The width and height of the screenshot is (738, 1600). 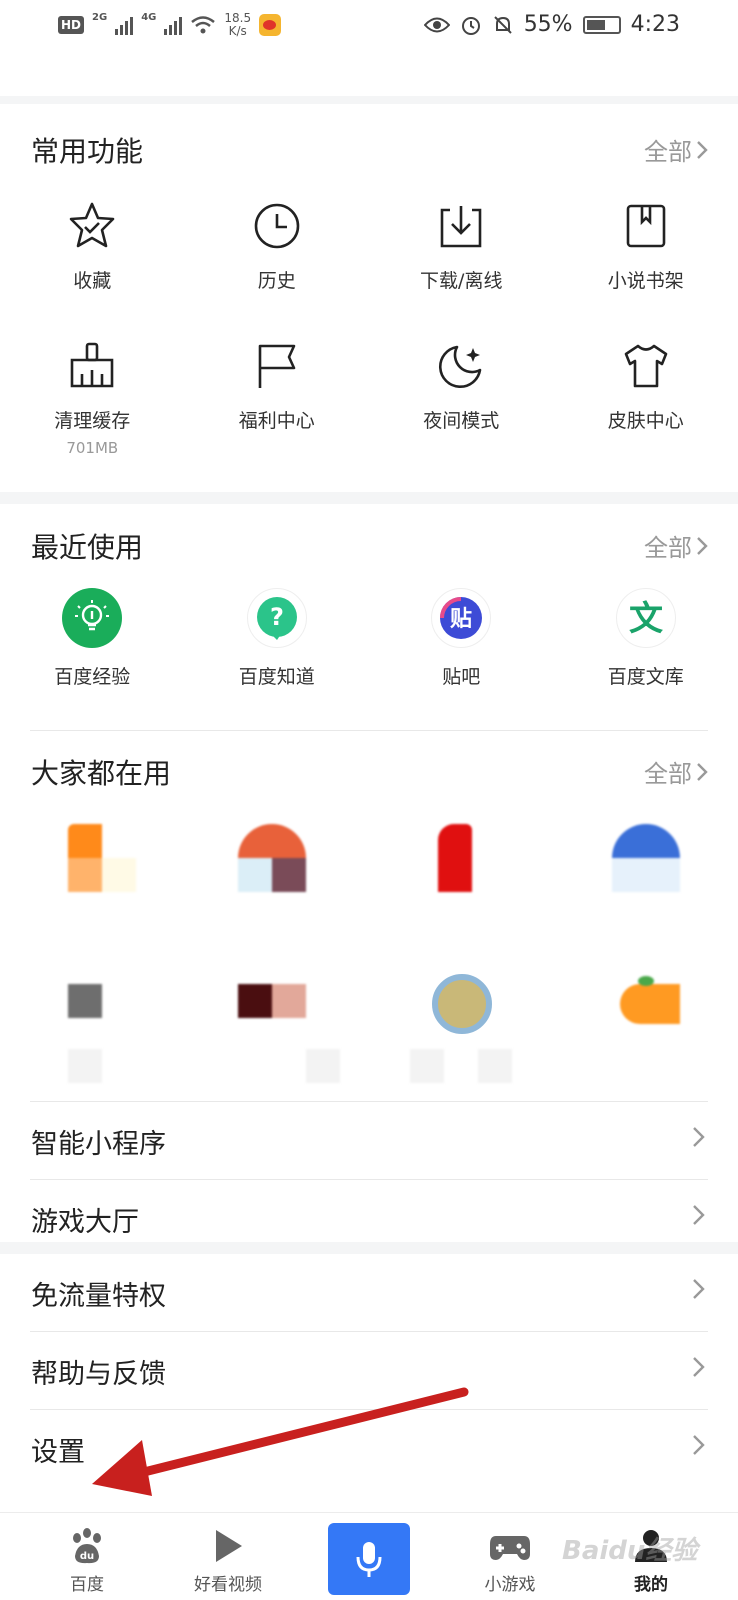 What do you see at coordinates (436, 24) in the screenshot?
I see `eye-icon` at bounding box center [436, 24].